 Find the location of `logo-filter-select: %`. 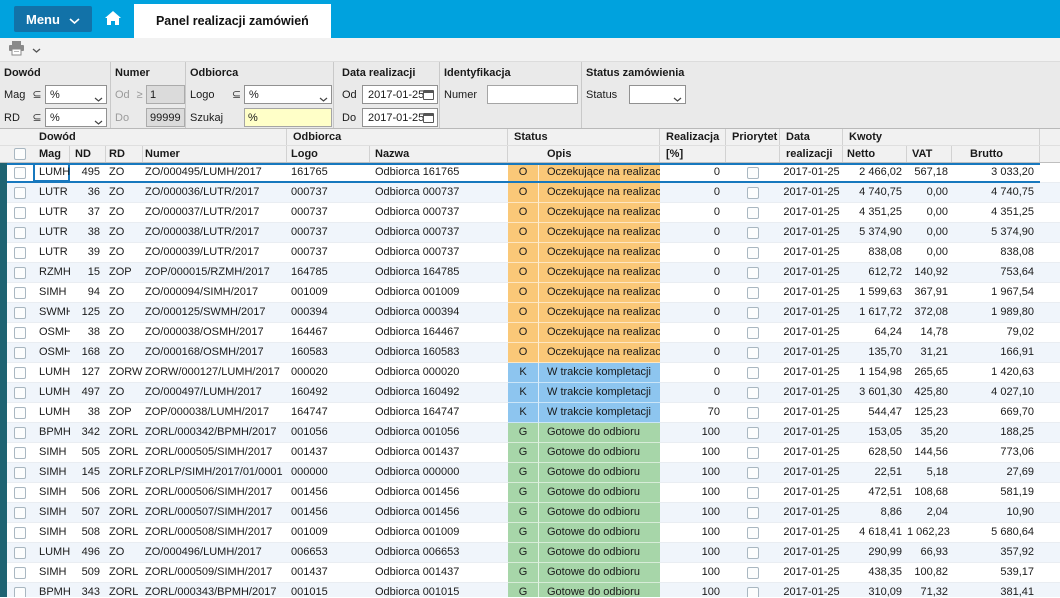

logo-filter-select: % is located at coordinates (288, 94).